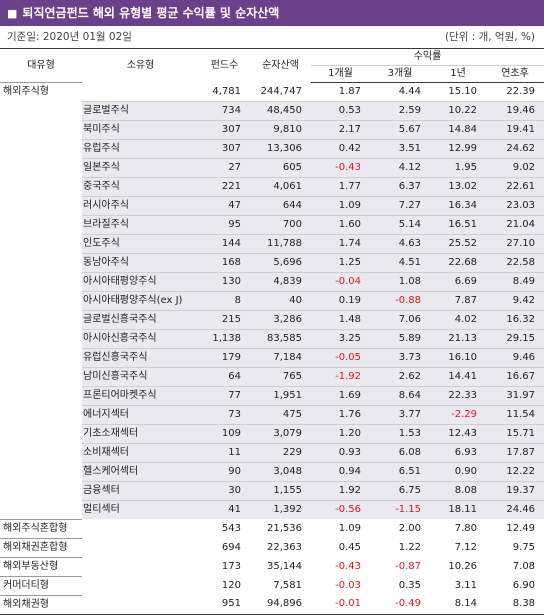 Image resolution: width=544 pixels, height=615 pixels. I want to click on net-assets-cell: 244,747, so click(281, 91).